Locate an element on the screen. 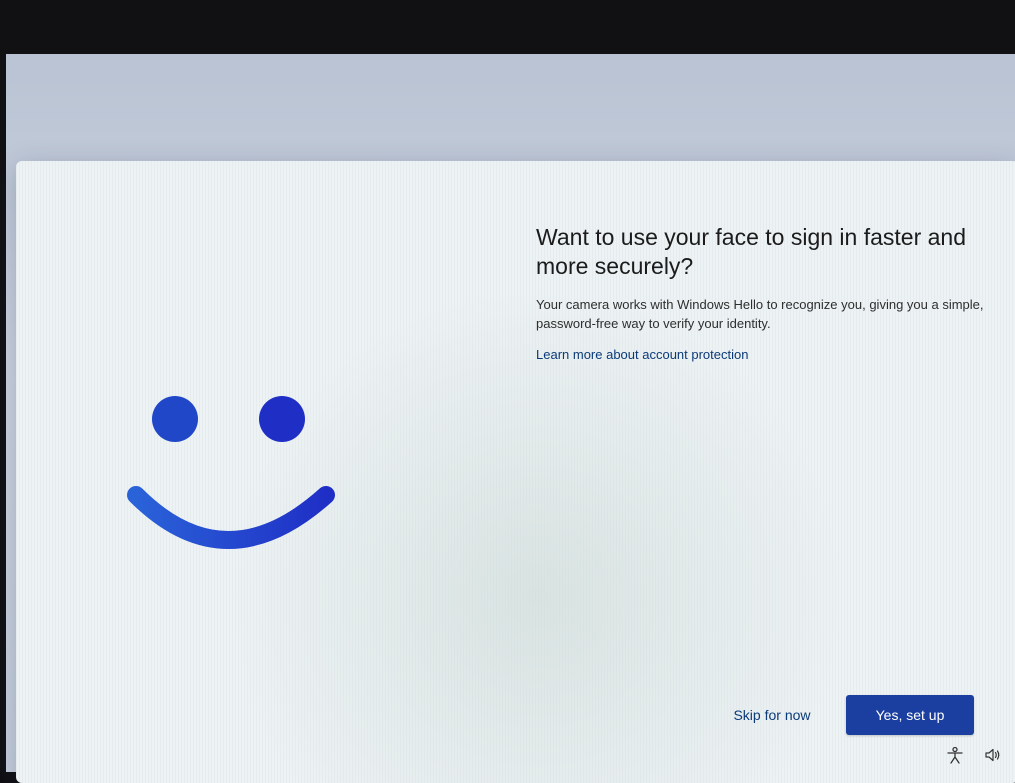 The height and width of the screenshot is (783, 1015). yes-set-up-button: Yes, set up is located at coordinates (910, 715).